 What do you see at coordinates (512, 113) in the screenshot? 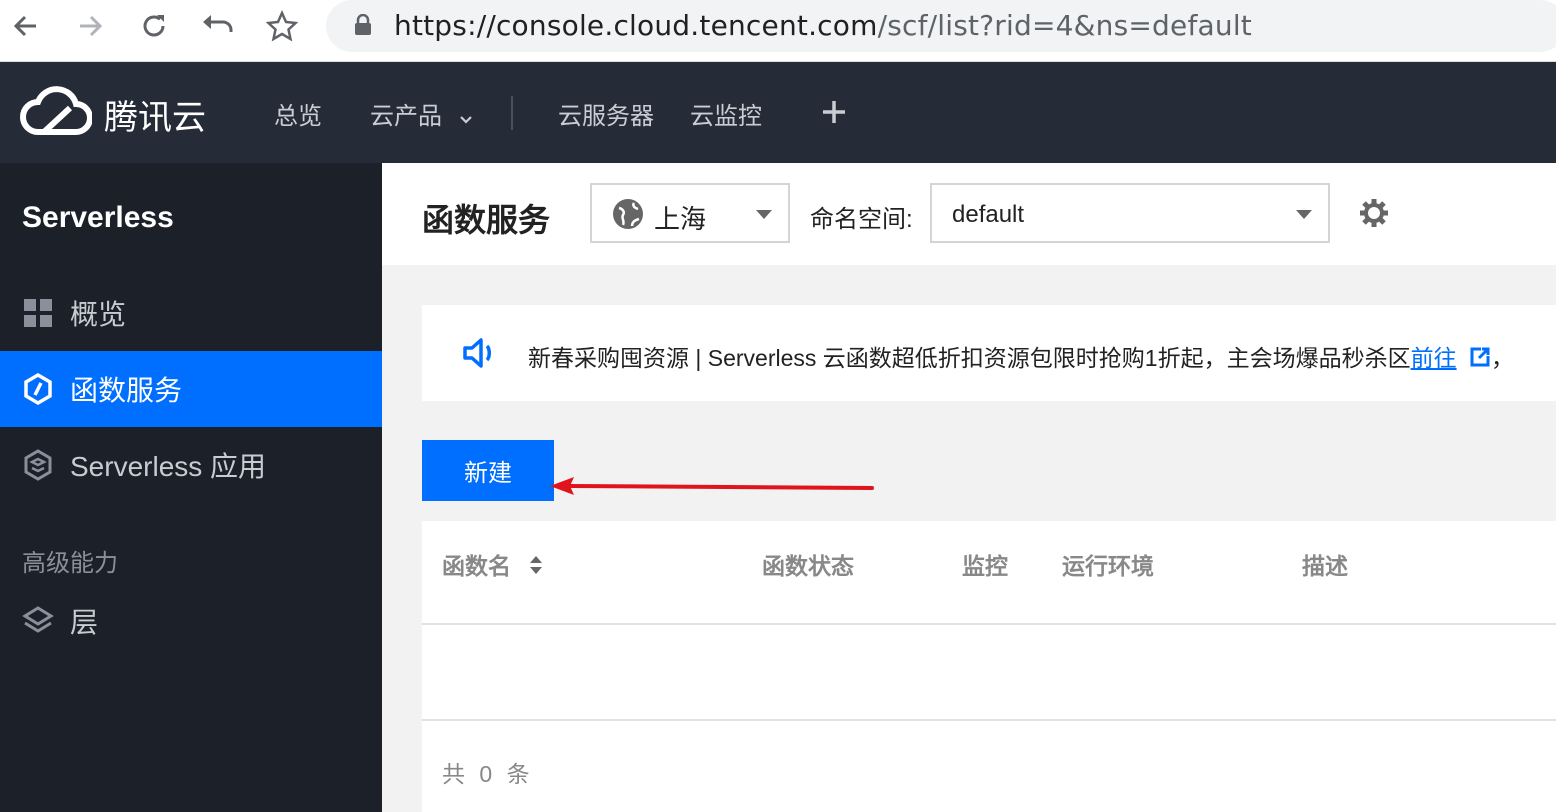
I see `nav-divider` at bounding box center [512, 113].